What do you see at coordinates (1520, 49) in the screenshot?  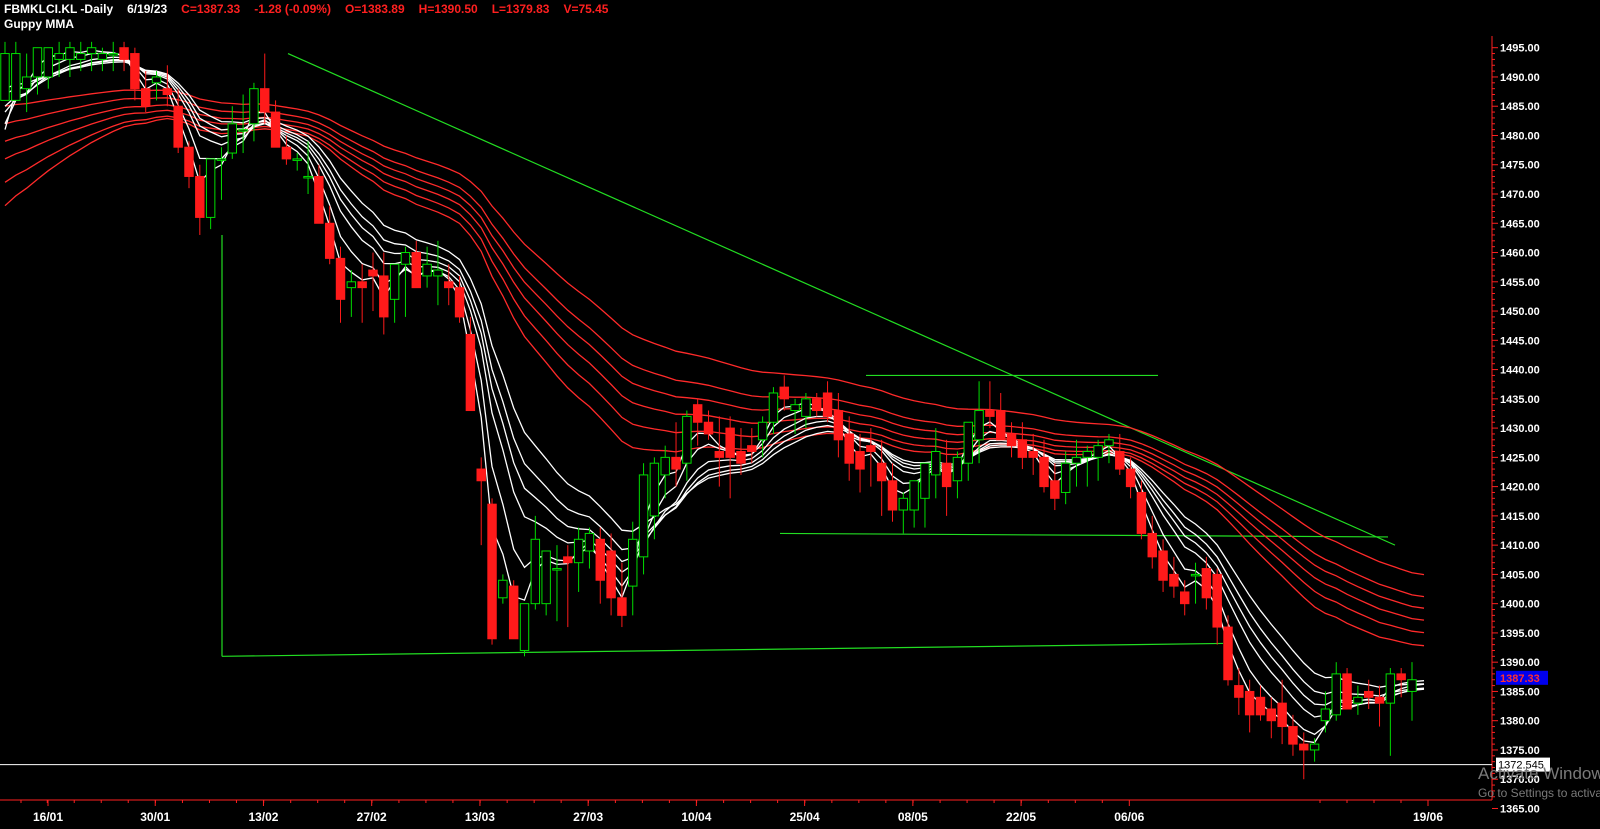 I see `price-tick-label: 1495.00` at bounding box center [1520, 49].